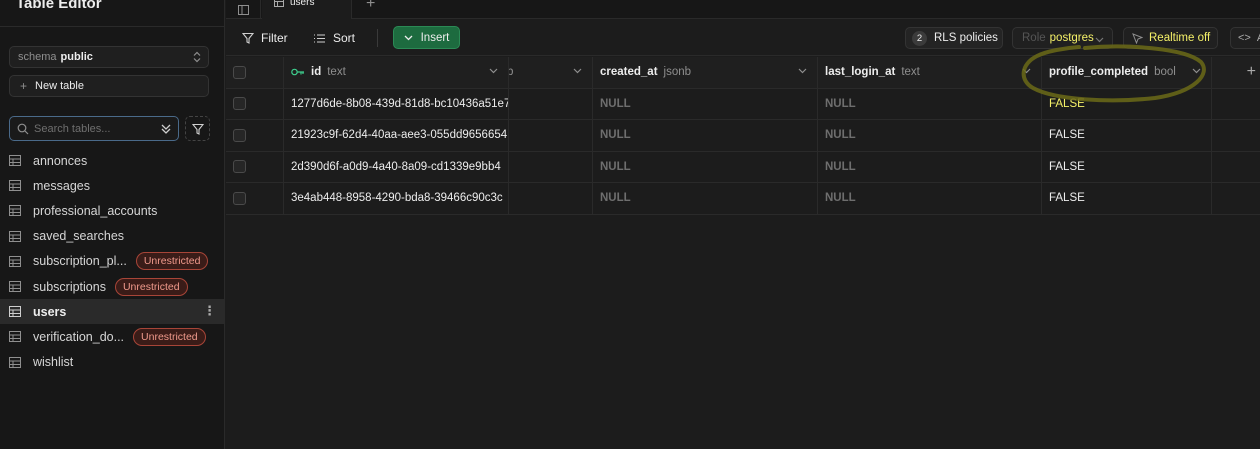 This screenshot has height=449, width=1260. What do you see at coordinates (60, 160) in the screenshot?
I see `table-item-label: annonces` at bounding box center [60, 160].